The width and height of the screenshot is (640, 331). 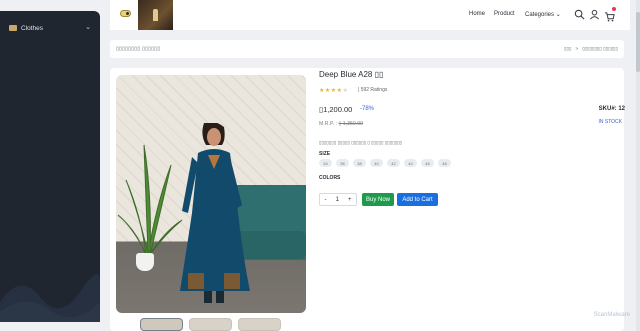 I want to click on mrp: M.R.P. : ▯ 1,350.00, so click(x=341, y=124).